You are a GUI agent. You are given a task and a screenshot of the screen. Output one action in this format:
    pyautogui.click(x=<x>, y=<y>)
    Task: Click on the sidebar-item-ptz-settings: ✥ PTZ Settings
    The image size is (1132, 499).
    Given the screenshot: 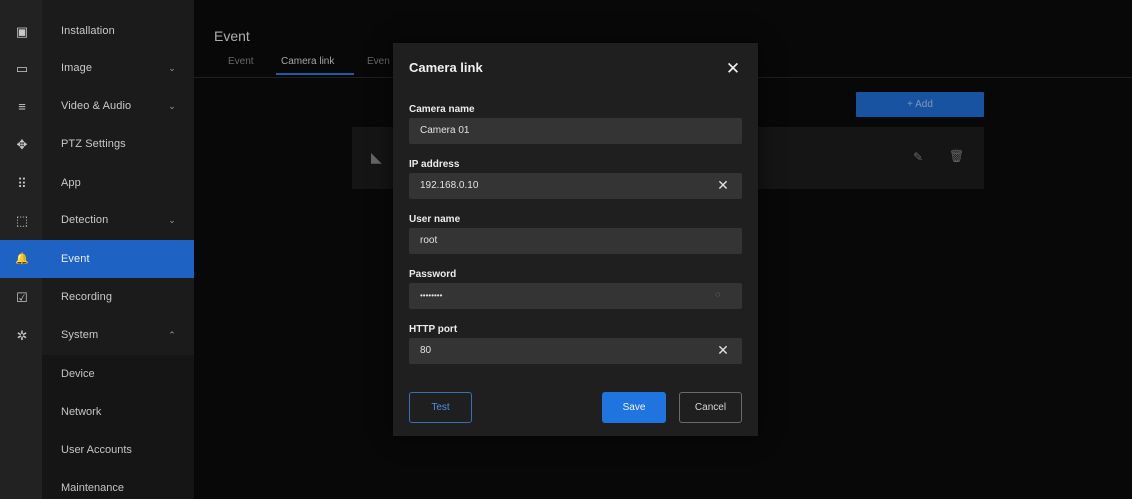 What is the action you would take?
    pyautogui.click(x=97, y=144)
    